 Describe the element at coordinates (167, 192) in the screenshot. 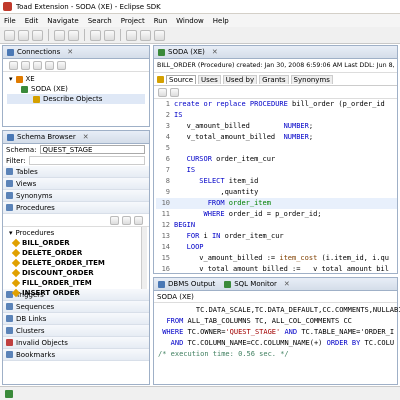

I see `line-number: 9` at that location.